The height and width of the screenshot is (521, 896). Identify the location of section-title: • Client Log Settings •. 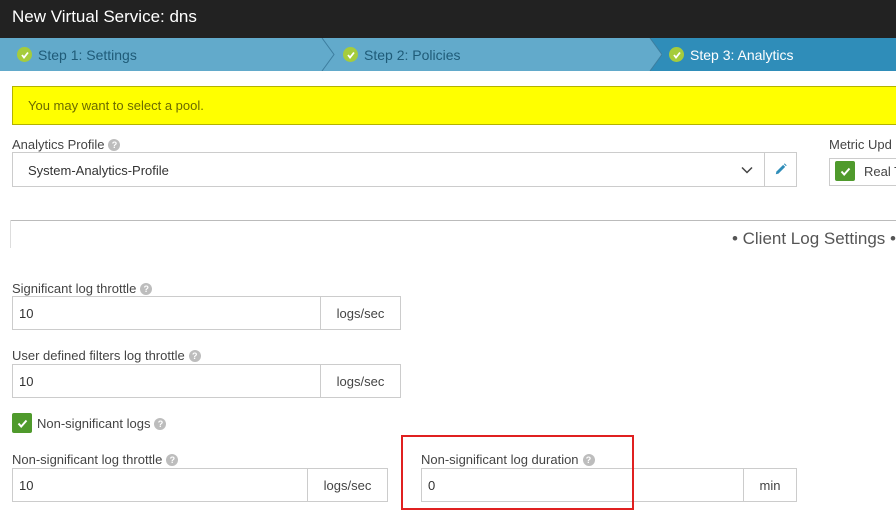
(813, 238).